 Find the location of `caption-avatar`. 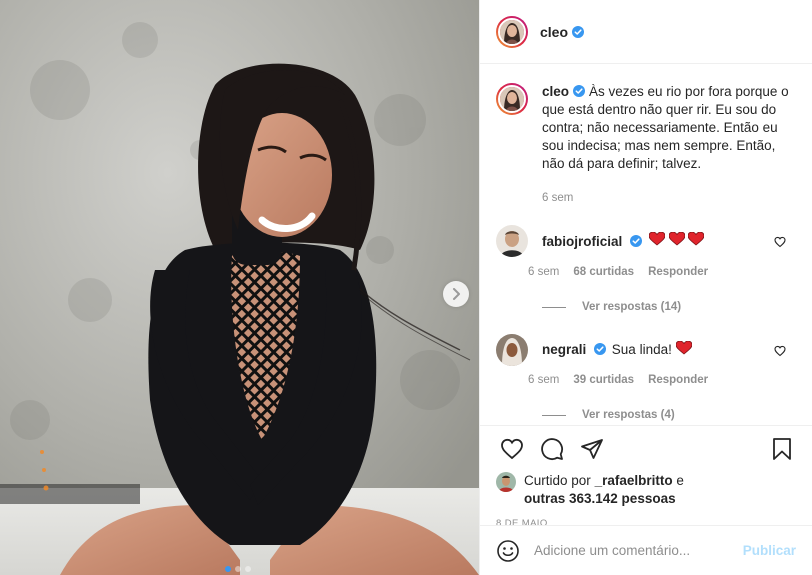

caption-avatar is located at coordinates (512, 99).